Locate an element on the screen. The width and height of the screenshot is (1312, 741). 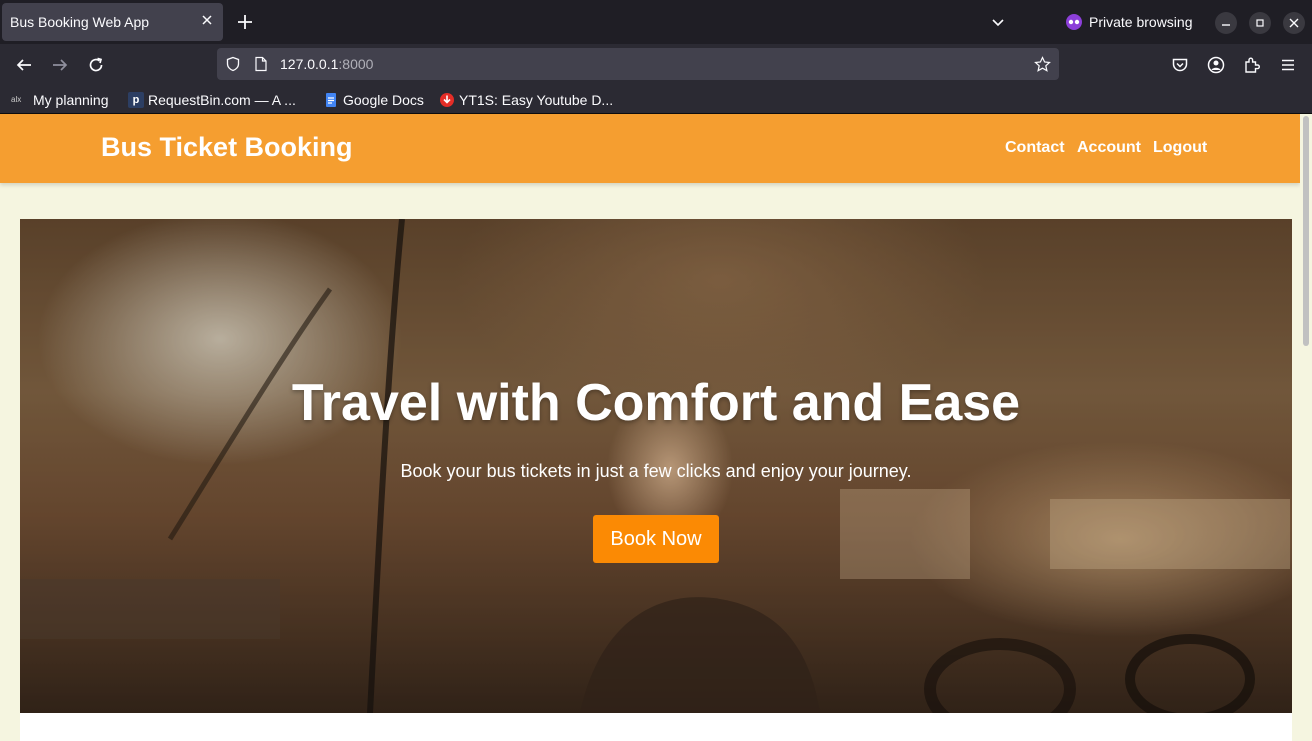
address-bar: 127.0.0.1:8000 is located at coordinates (638, 64).